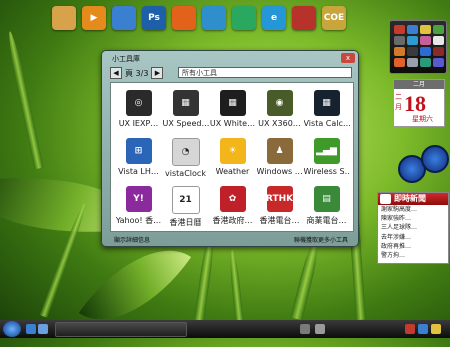 The image size is (450, 347). I want to click on close-button: x, so click(348, 58).